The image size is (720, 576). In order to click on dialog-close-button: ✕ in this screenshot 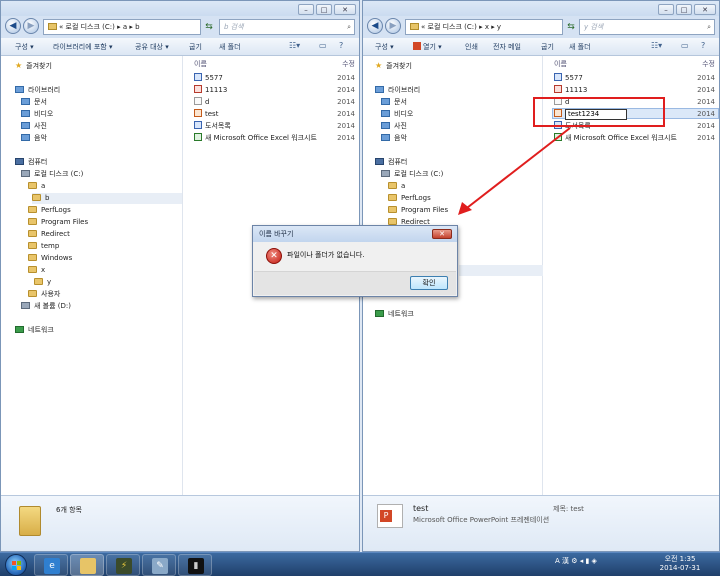, I will do `click(442, 234)`.